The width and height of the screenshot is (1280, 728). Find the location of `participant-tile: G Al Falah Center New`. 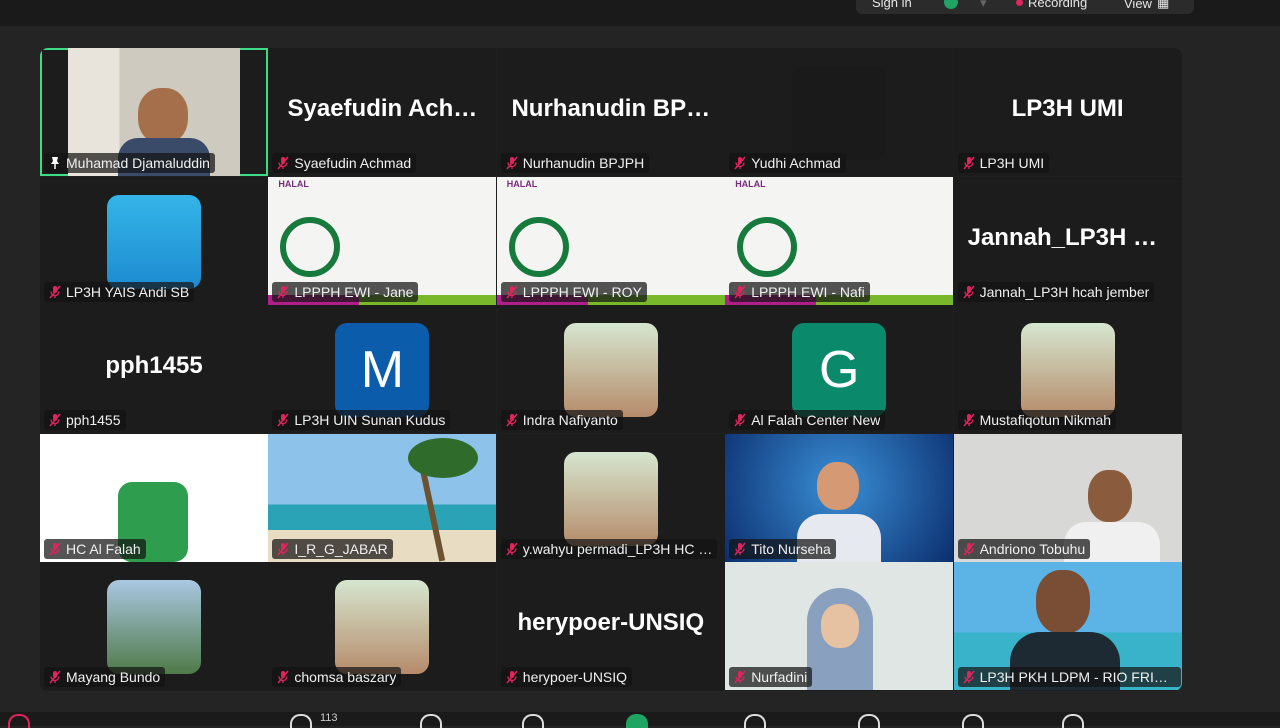

participant-tile: G Al Falah Center New is located at coordinates (839, 369).